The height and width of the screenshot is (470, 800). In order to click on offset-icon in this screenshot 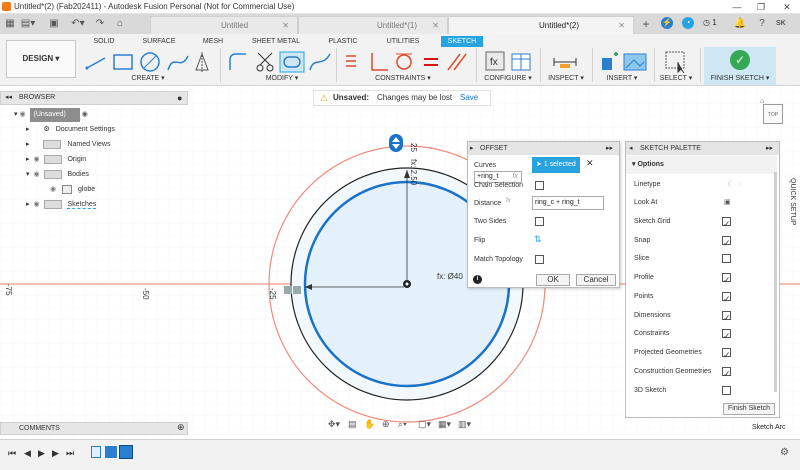, I will do `click(292, 62)`.